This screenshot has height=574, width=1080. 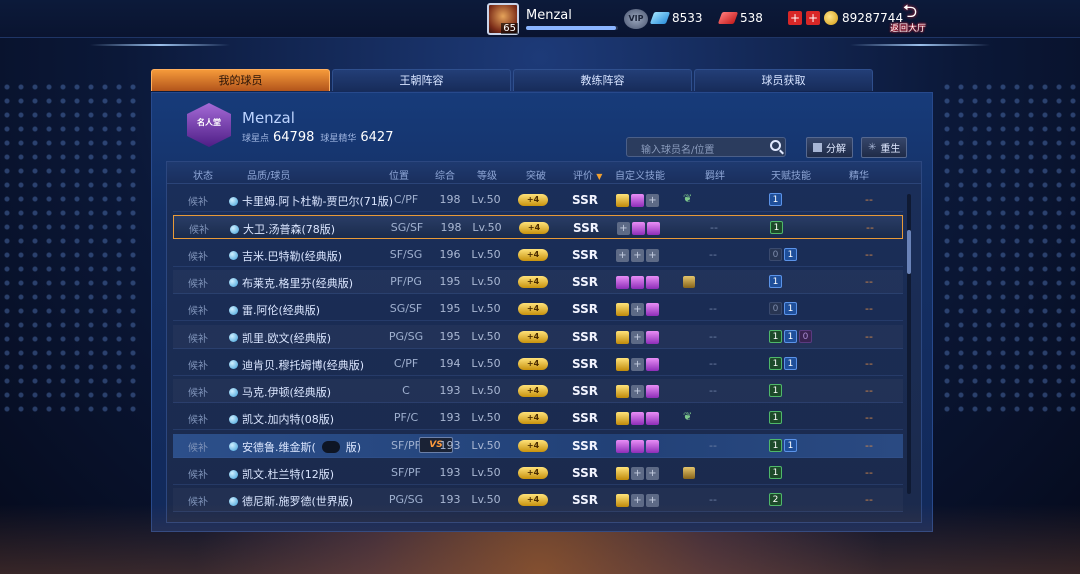 I want to click on player-name-cell: 马克.伊顿(经典版), so click(x=280, y=392).